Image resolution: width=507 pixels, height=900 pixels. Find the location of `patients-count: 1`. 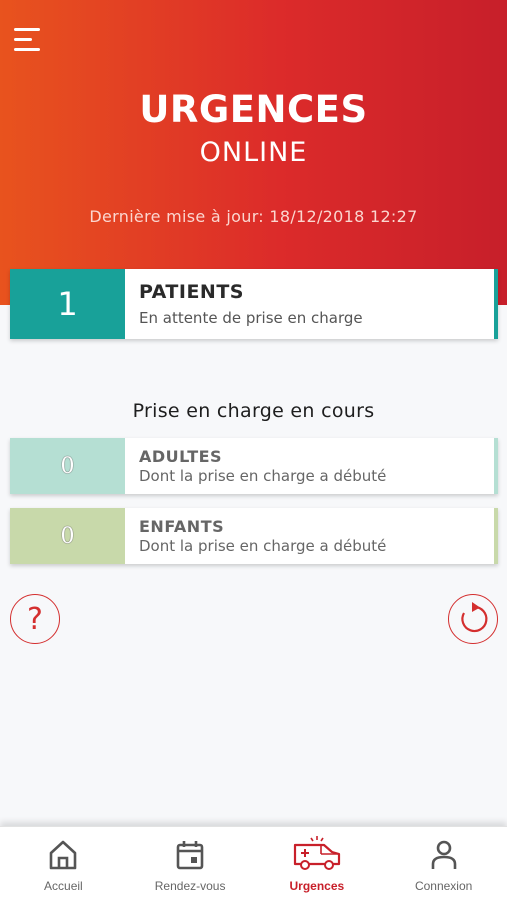

patients-count: 1 is located at coordinates (67, 304).